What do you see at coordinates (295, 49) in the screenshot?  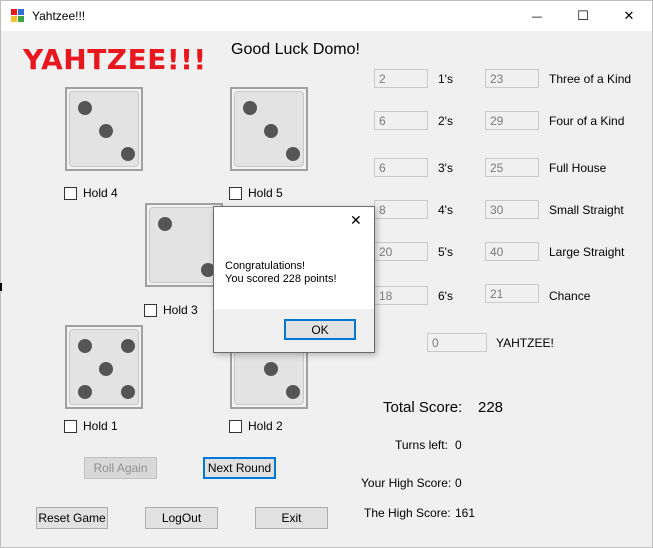 I see `greeting-label: Good Luck Domo!` at bounding box center [295, 49].